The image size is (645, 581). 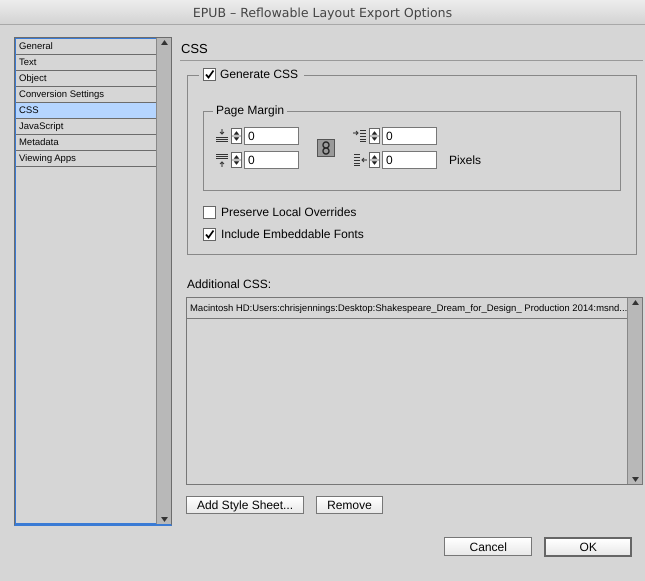 What do you see at coordinates (250, 110) in the screenshot?
I see `group-title: Page Margin` at bounding box center [250, 110].